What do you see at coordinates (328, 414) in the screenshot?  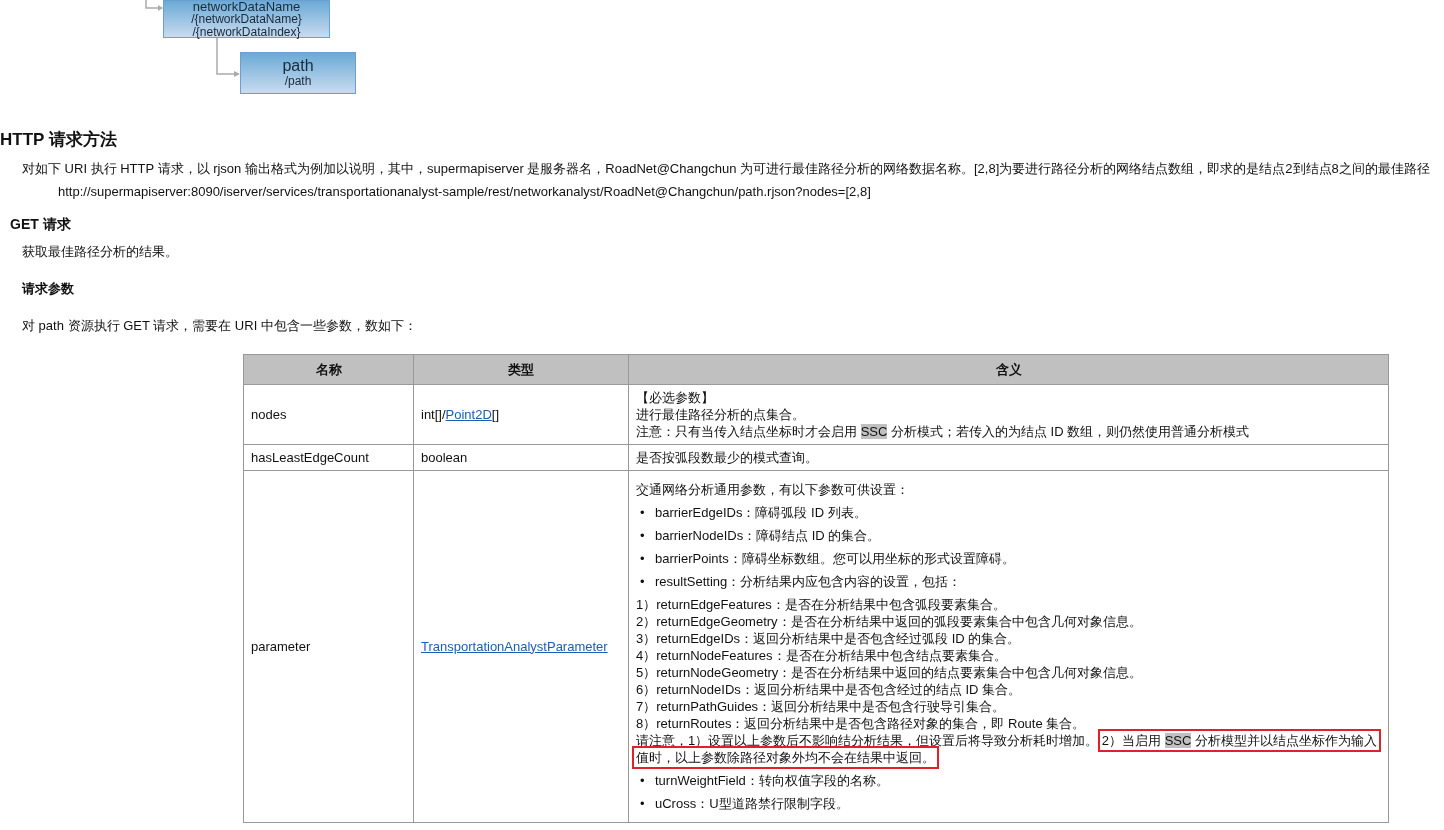 I see `param-name-cell: nodes` at bounding box center [328, 414].